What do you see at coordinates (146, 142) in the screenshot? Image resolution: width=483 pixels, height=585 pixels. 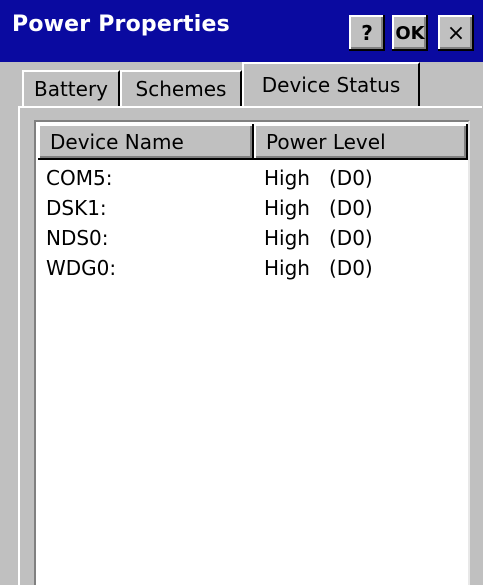 I see `column-header-device-name: Device Name` at bounding box center [146, 142].